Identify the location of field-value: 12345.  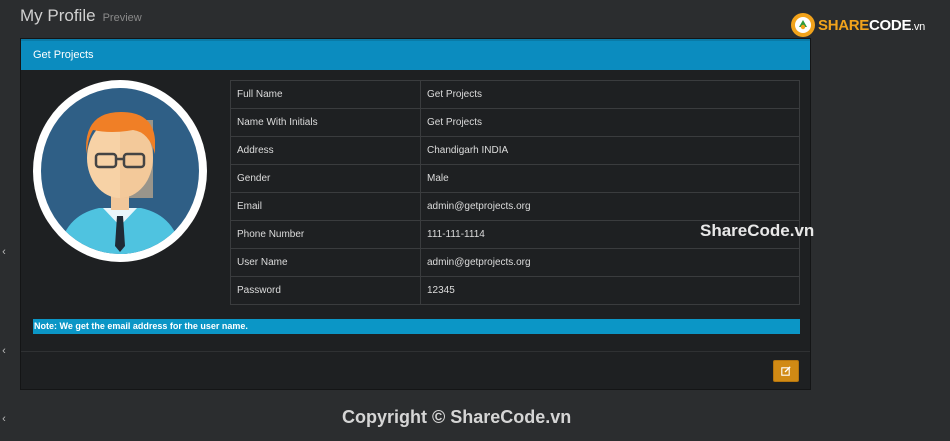
(610, 290).